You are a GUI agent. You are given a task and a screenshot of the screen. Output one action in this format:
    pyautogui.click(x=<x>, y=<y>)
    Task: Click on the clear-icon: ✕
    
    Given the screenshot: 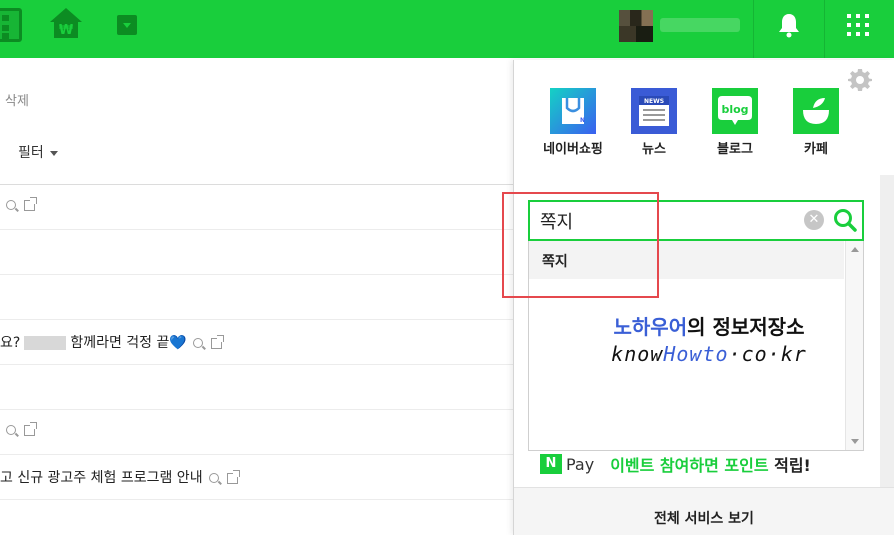 What is the action you would take?
    pyautogui.click(x=814, y=220)
    